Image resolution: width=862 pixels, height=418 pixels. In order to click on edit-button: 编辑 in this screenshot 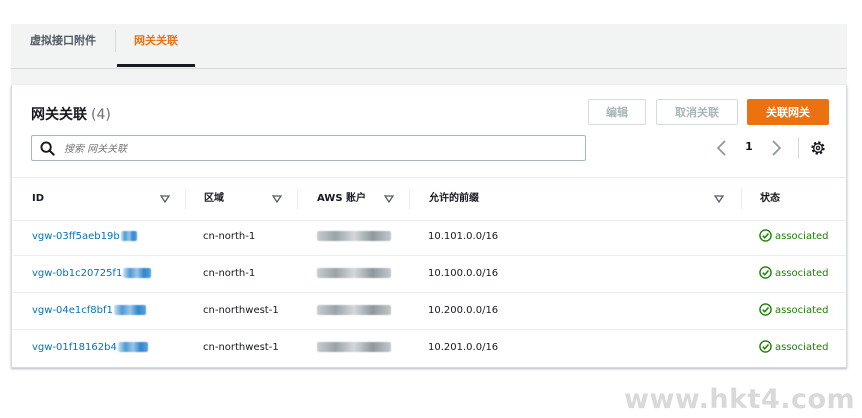, I will do `click(617, 112)`.